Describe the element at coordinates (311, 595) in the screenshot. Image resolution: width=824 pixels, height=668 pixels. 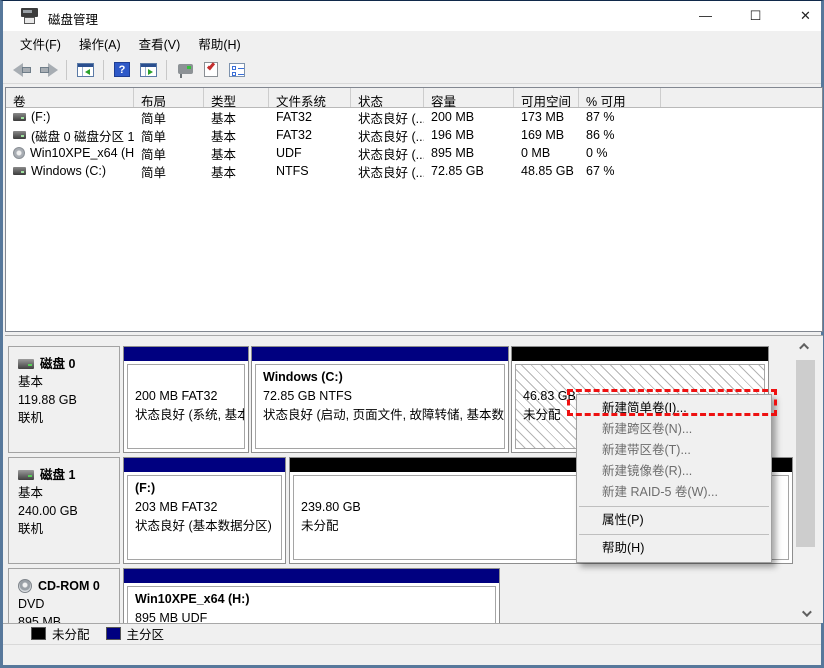
I see `partition-cdrom-h: Win10XPE_x64 (H:) 895 MB UDF` at that location.